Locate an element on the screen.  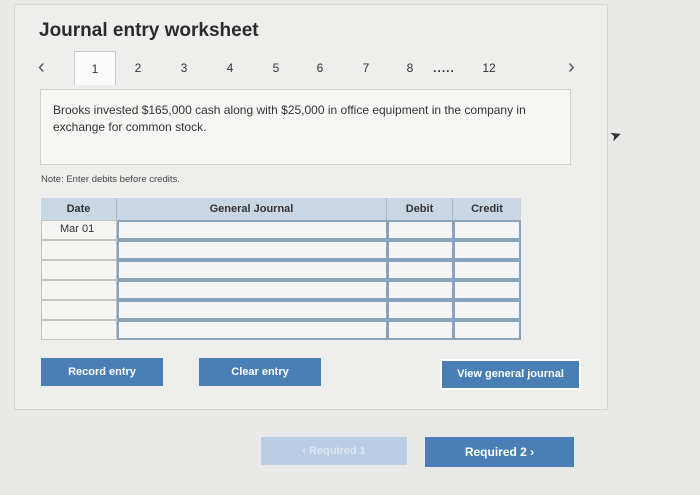
mouse-cursor-icon: ➤ is located at coordinates (615, 135).